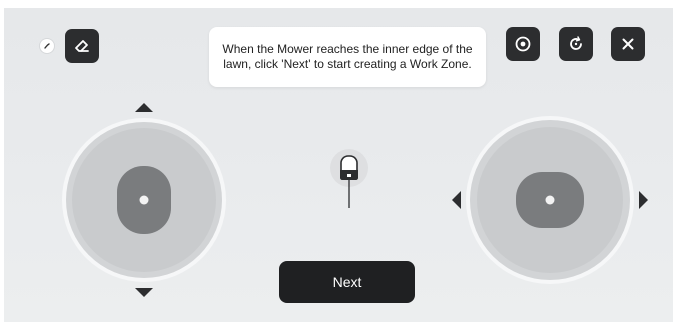  I want to click on eraser-button, so click(82, 46).